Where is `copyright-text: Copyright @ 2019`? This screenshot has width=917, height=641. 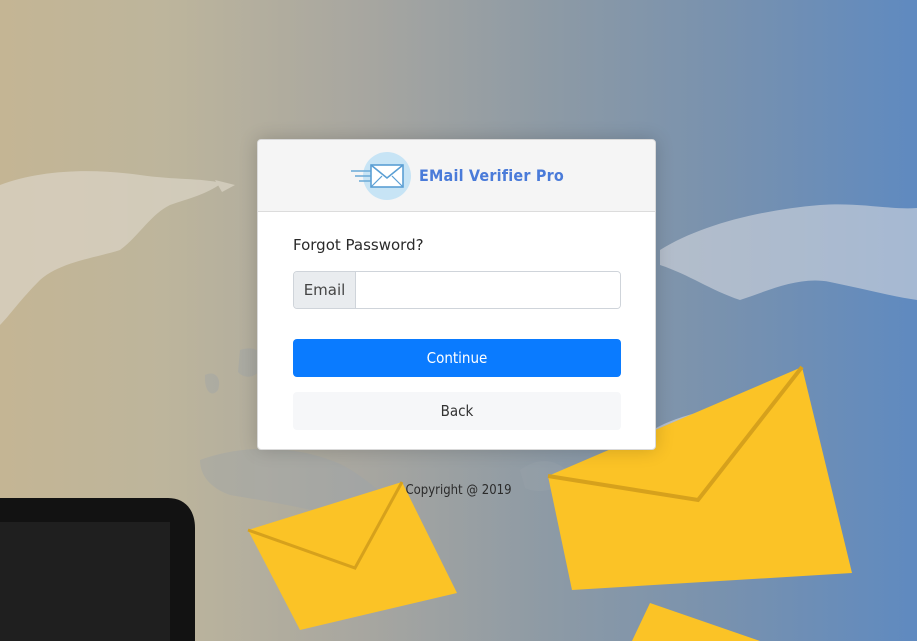
copyright-text: Copyright @ 2019 is located at coordinates (458, 490).